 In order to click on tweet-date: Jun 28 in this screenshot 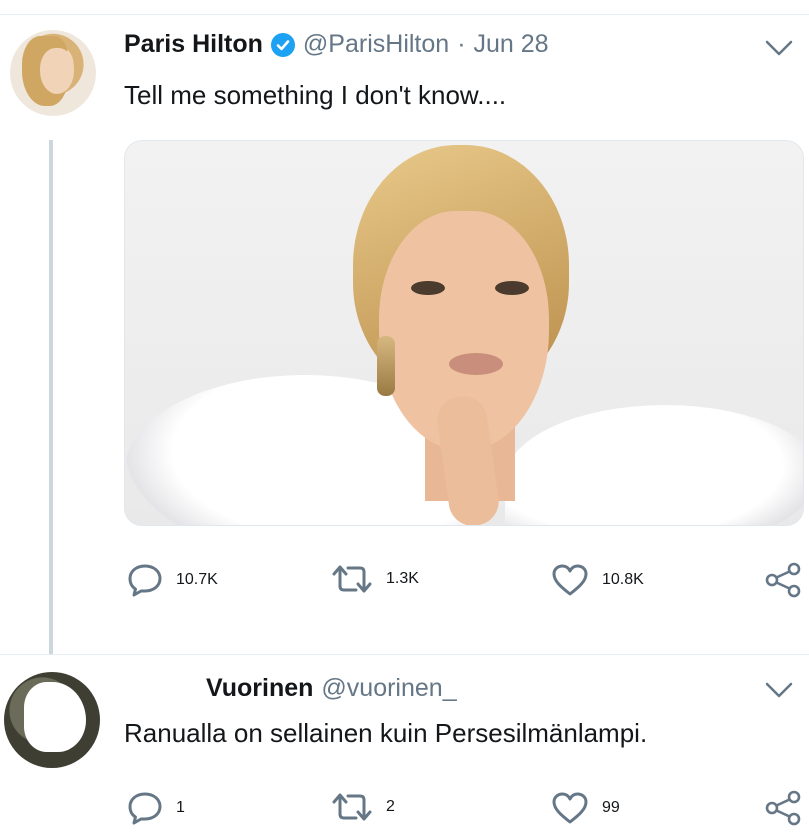, I will do `click(511, 44)`.